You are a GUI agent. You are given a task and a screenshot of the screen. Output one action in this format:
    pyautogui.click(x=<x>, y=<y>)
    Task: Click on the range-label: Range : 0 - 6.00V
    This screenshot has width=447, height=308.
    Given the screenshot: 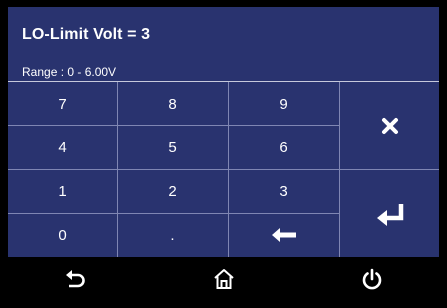 What is the action you would take?
    pyautogui.click(x=69, y=72)
    